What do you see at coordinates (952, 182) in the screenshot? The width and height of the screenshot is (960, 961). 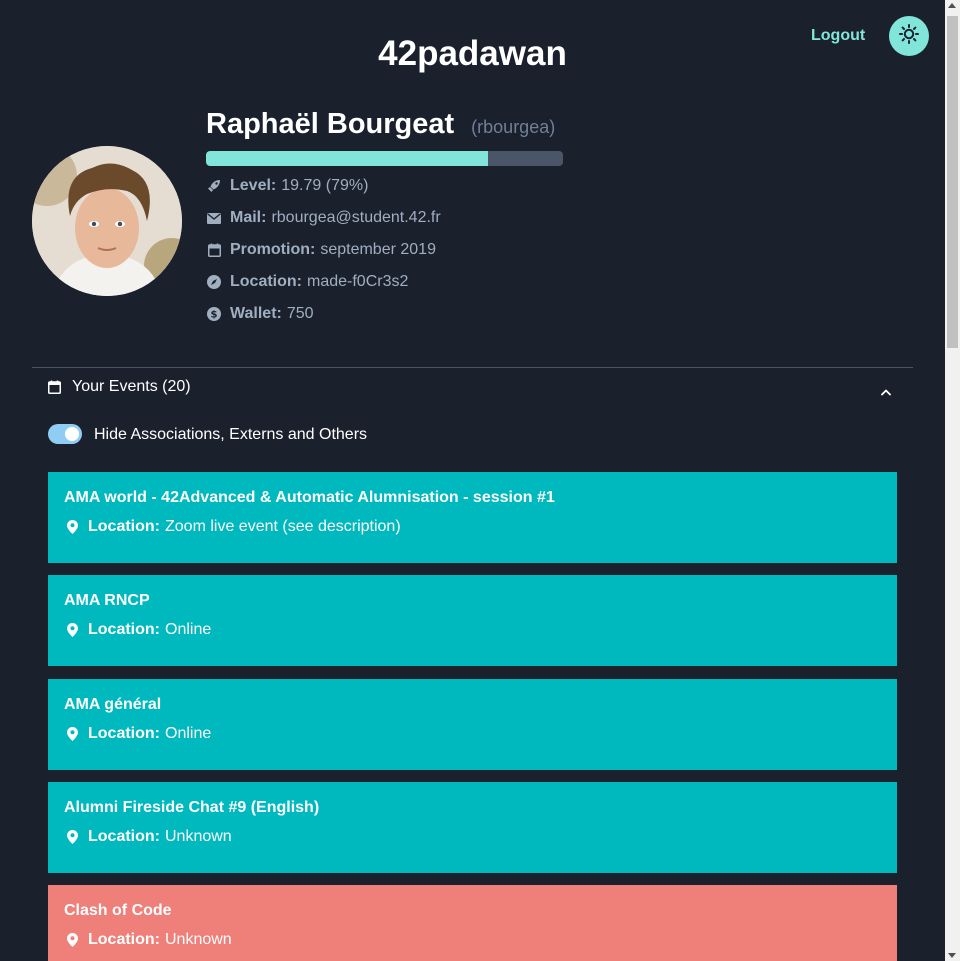 I see `scrollbar-thumb` at bounding box center [952, 182].